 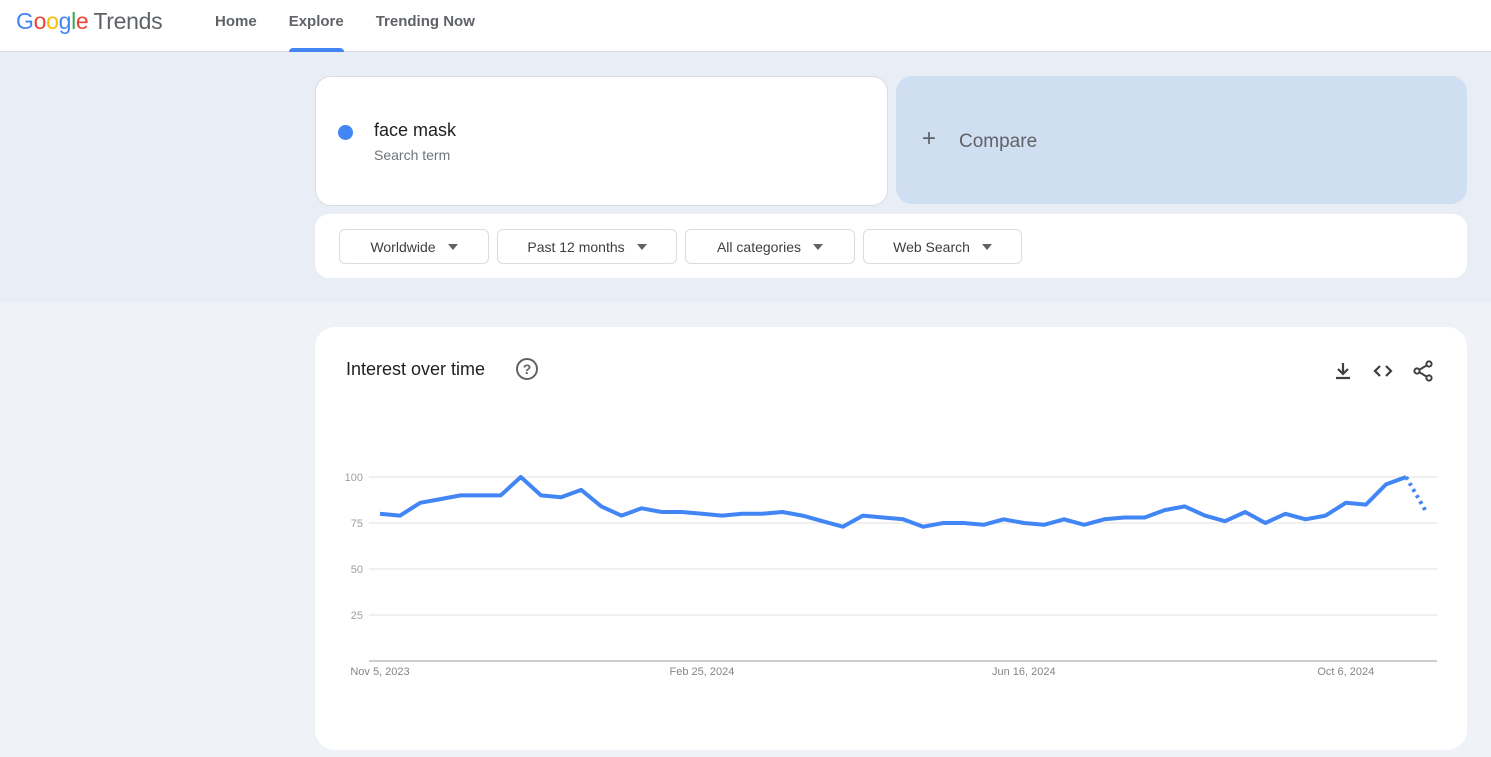 What do you see at coordinates (893, 502) in the screenshot?
I see `series-line-face-mask` at bounding box center [893, 502].